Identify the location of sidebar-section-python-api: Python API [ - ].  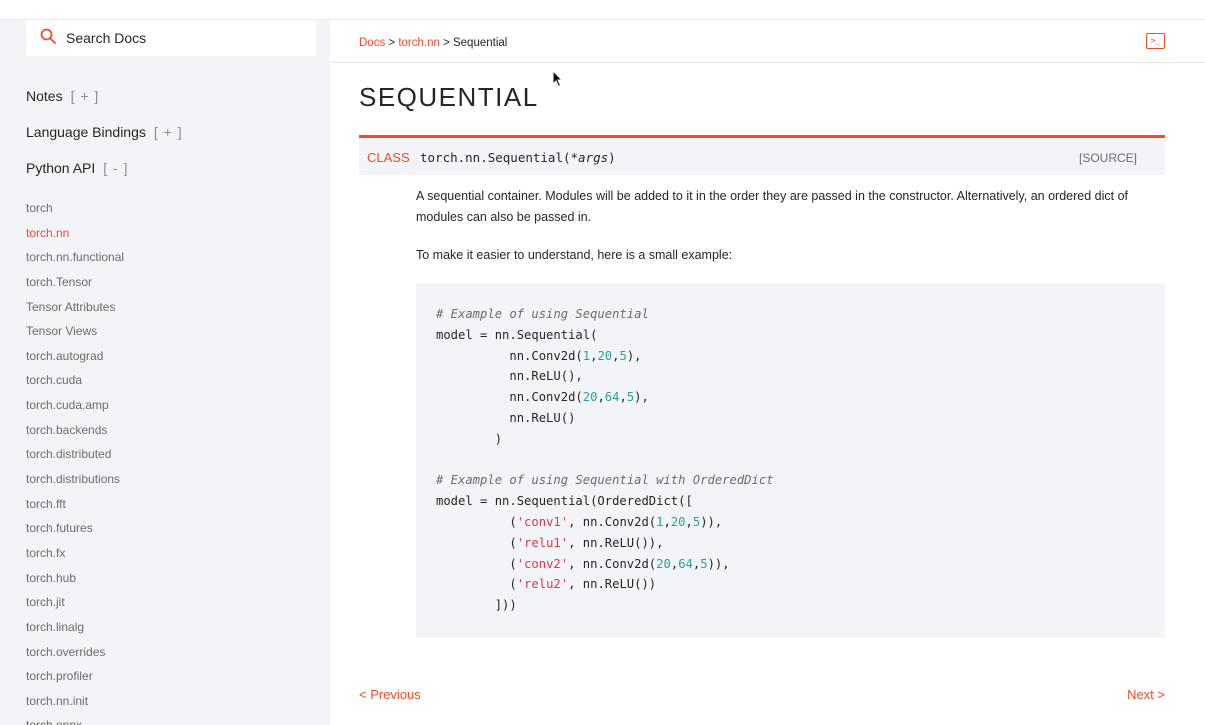
(77, 168).